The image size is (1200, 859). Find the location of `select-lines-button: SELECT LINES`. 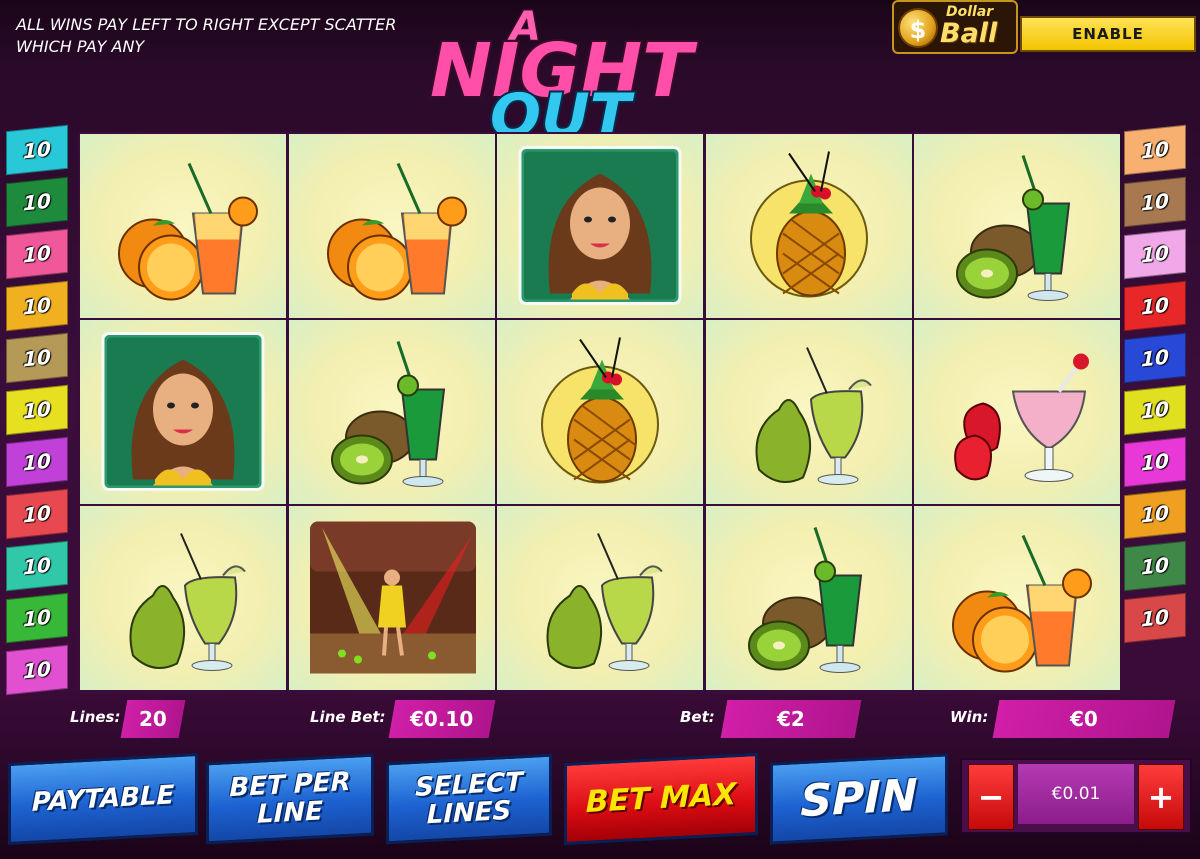

select-lines-button: SELECT LINES is located at coordinates (469, 799).